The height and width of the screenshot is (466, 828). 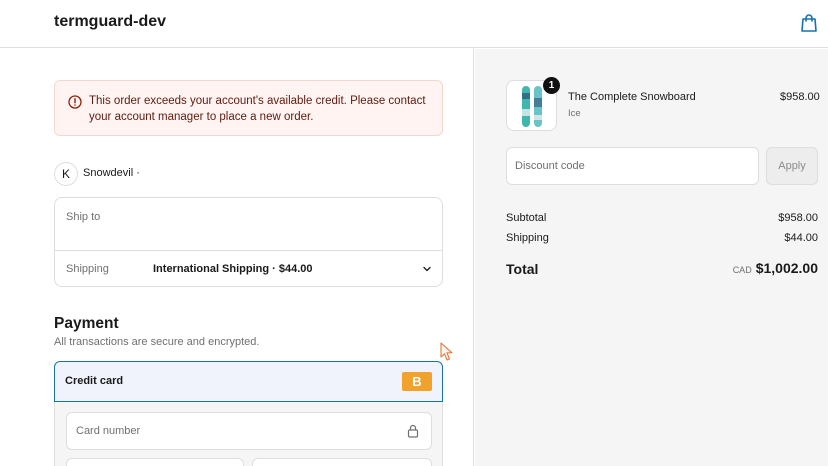 What do you see at coordinates (446, 351) in the screenshot?
I see `mouse-cursor-icon` at bounding box center [446, 351].